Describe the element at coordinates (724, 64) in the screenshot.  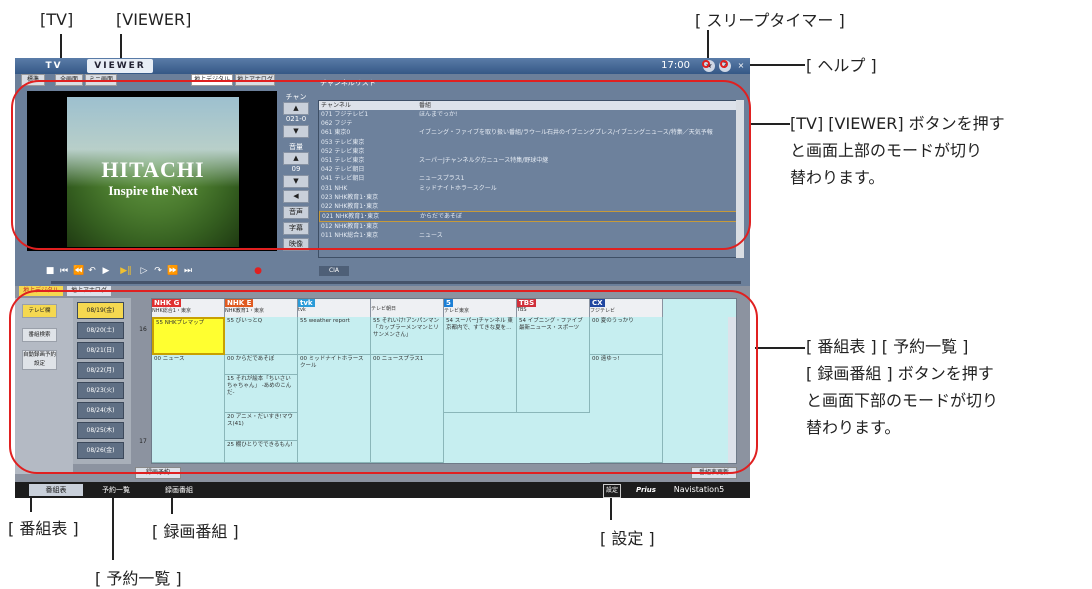
I see `highlight-help` at that location.